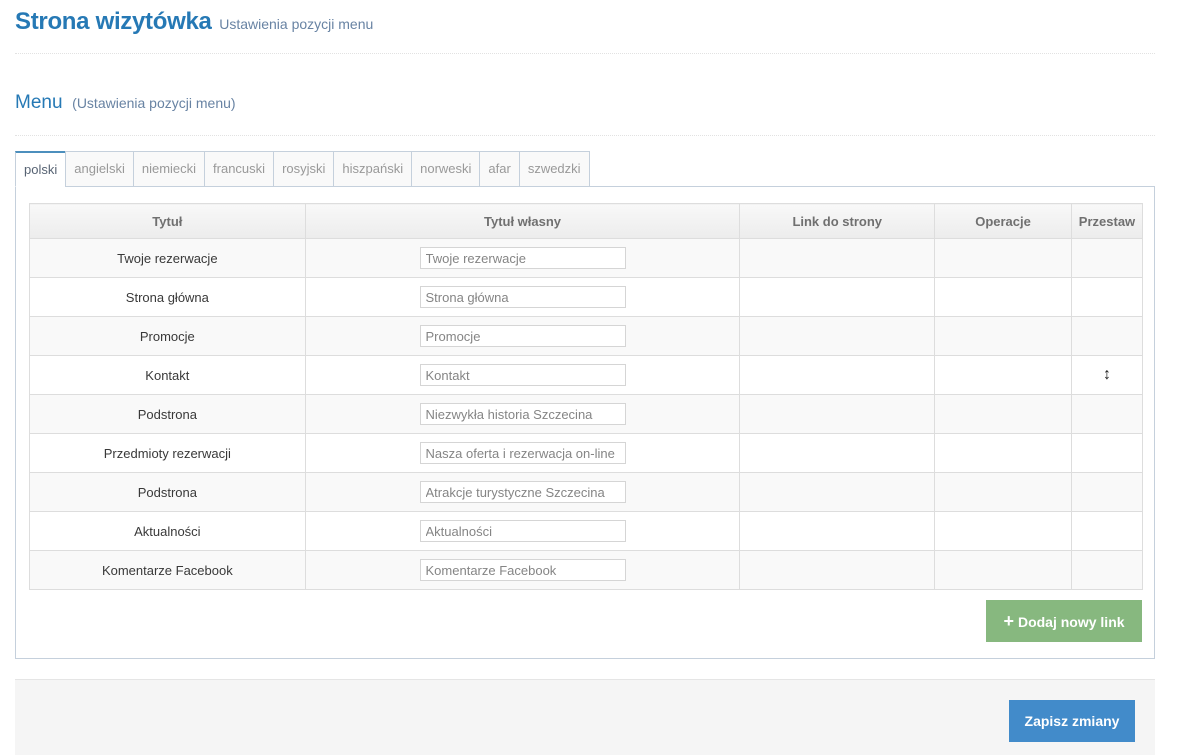  I want to click on tab-hiszpanski: hiszpański, so click(372, 169).